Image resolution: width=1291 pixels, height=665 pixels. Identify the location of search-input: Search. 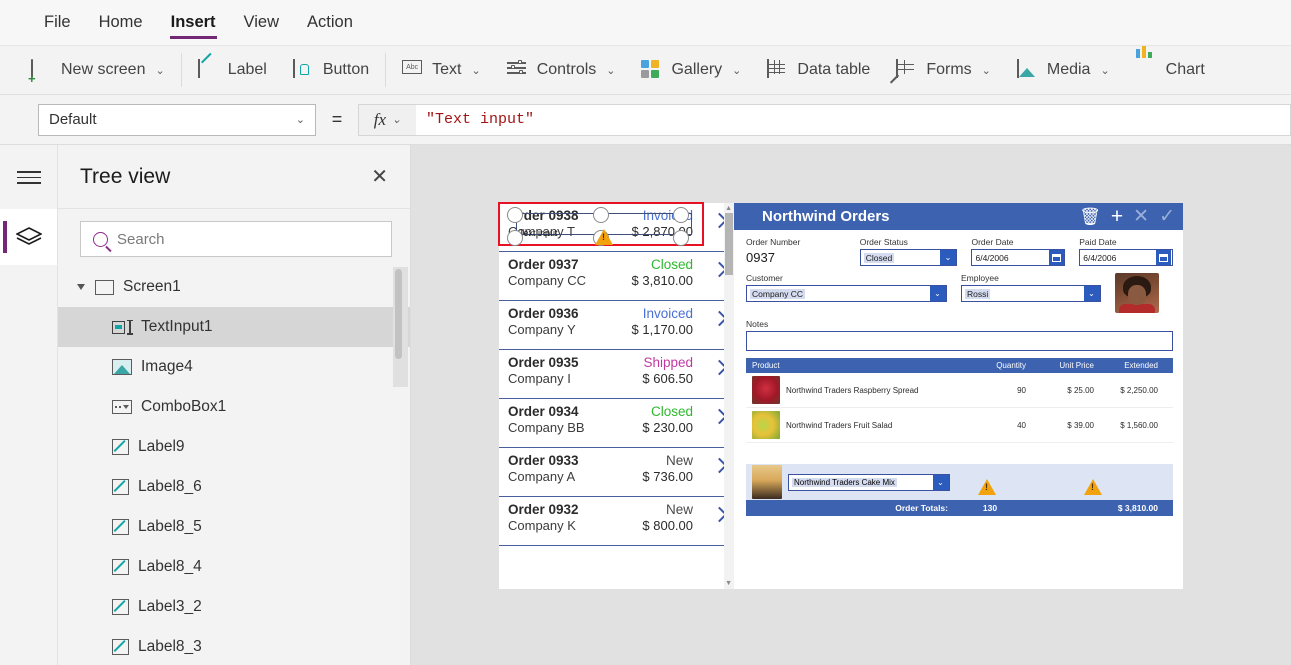
(236, 239).